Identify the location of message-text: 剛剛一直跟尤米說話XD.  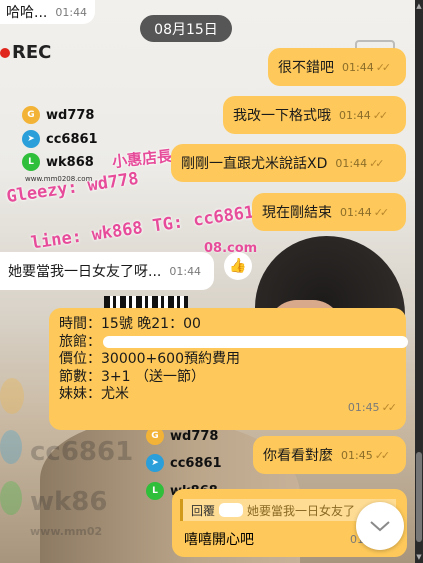
(254, 164).